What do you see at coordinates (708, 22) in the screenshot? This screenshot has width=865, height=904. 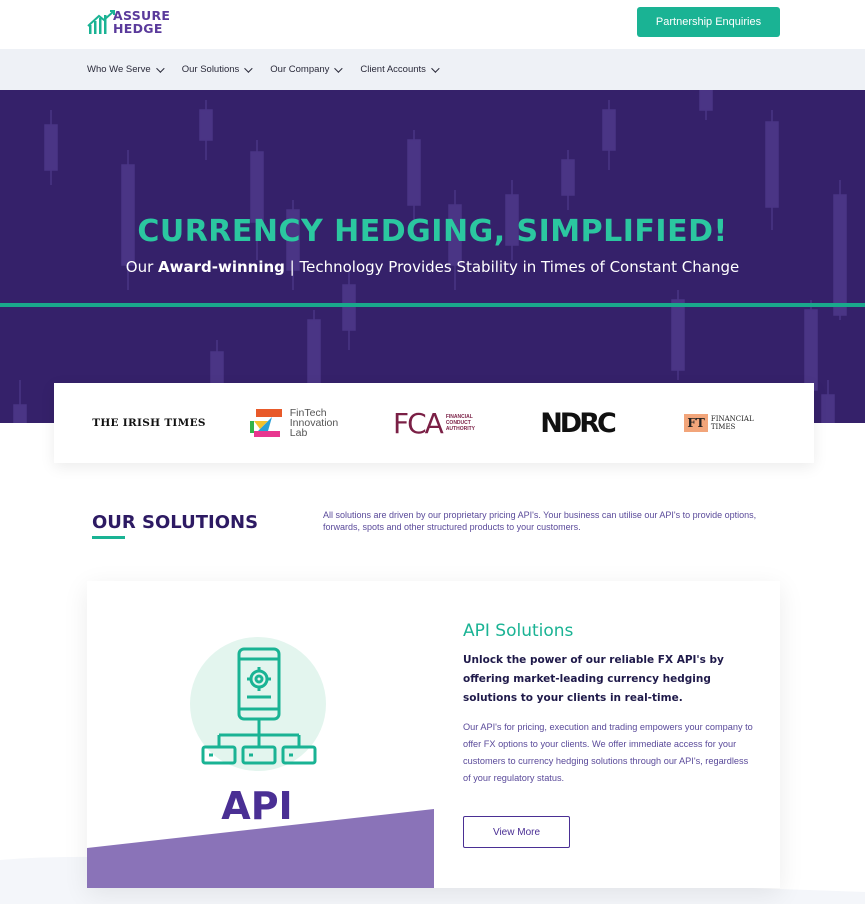 I see `partnership-enquiries-button: Partnership Enquiries` at bounding box center [708, 22].